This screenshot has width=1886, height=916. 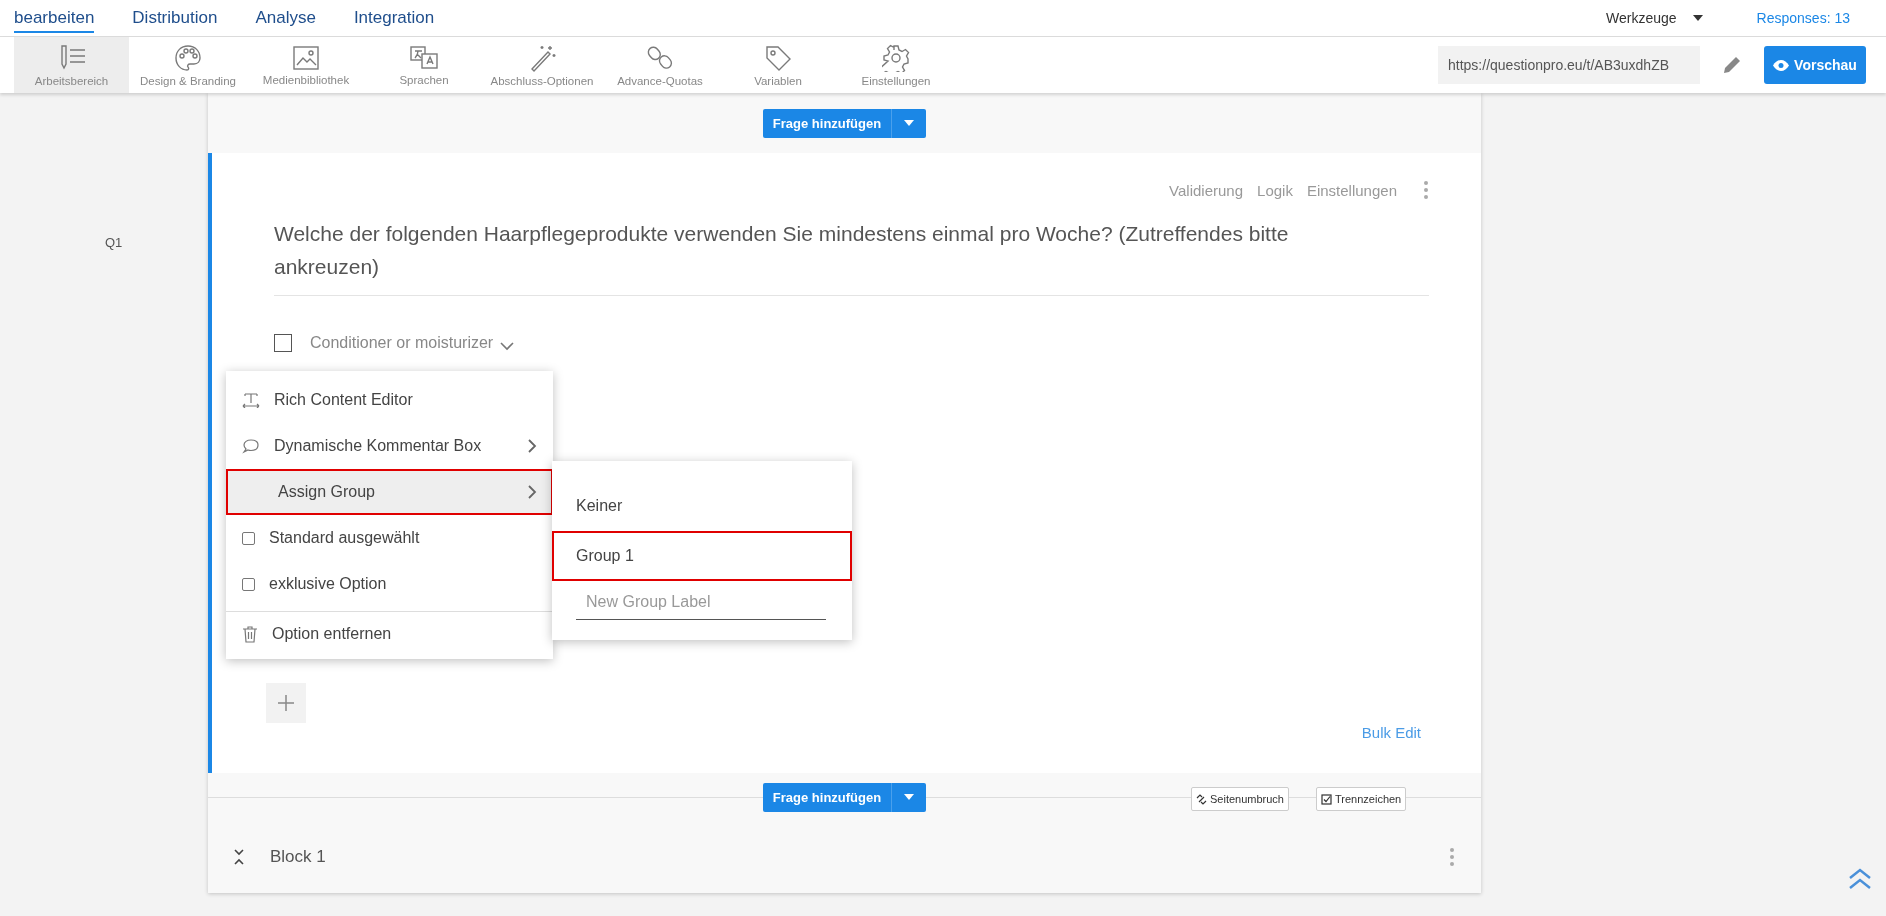 I want to click on plus-icon, so click(x=286, y=703).